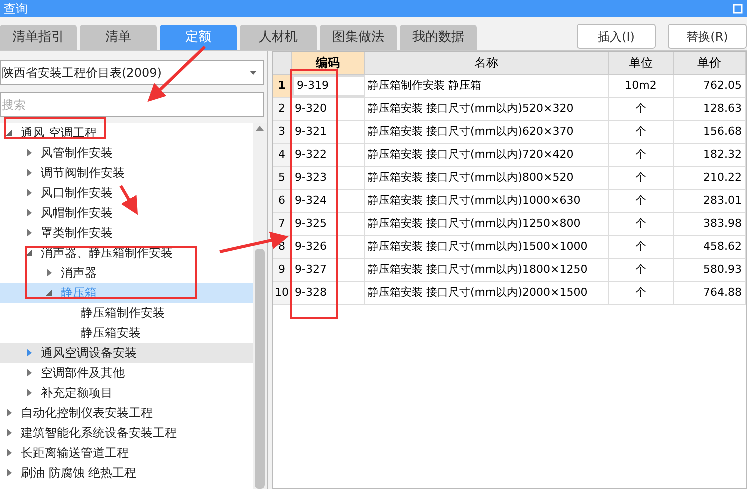  Describe the element at coordinates (710, 224) in the screenshot. I see `table-cell: 383.98` at that location.